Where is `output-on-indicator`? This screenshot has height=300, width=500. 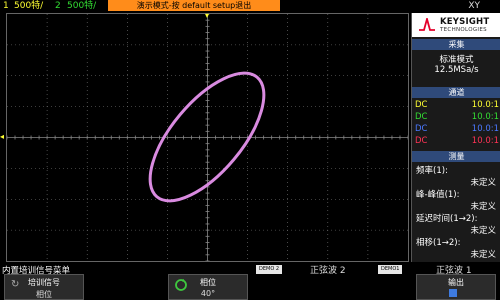
output-on-indicator is located at coordinates (453, 293).